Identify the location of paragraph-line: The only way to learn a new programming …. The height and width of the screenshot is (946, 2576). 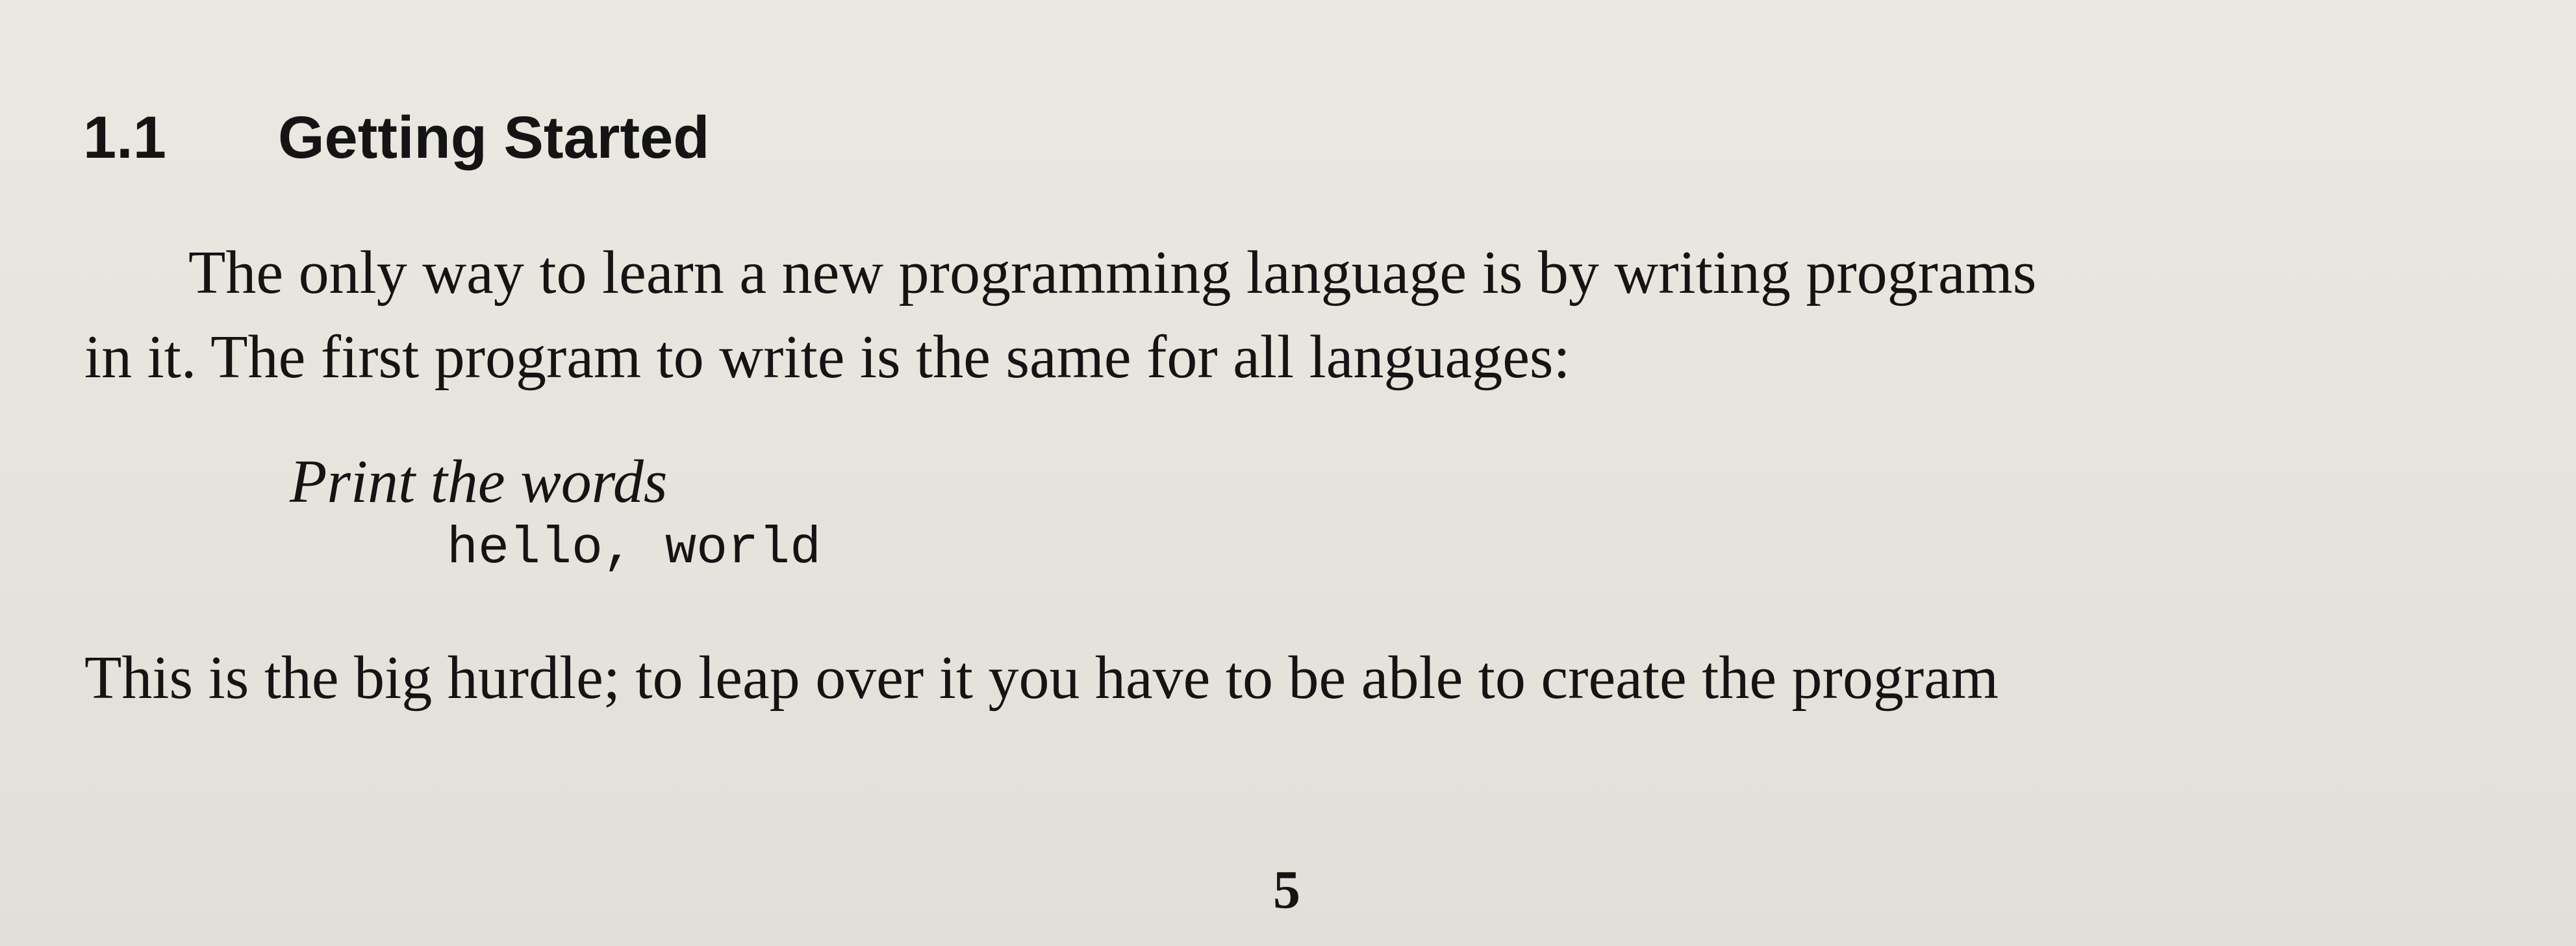
(1112, 272).